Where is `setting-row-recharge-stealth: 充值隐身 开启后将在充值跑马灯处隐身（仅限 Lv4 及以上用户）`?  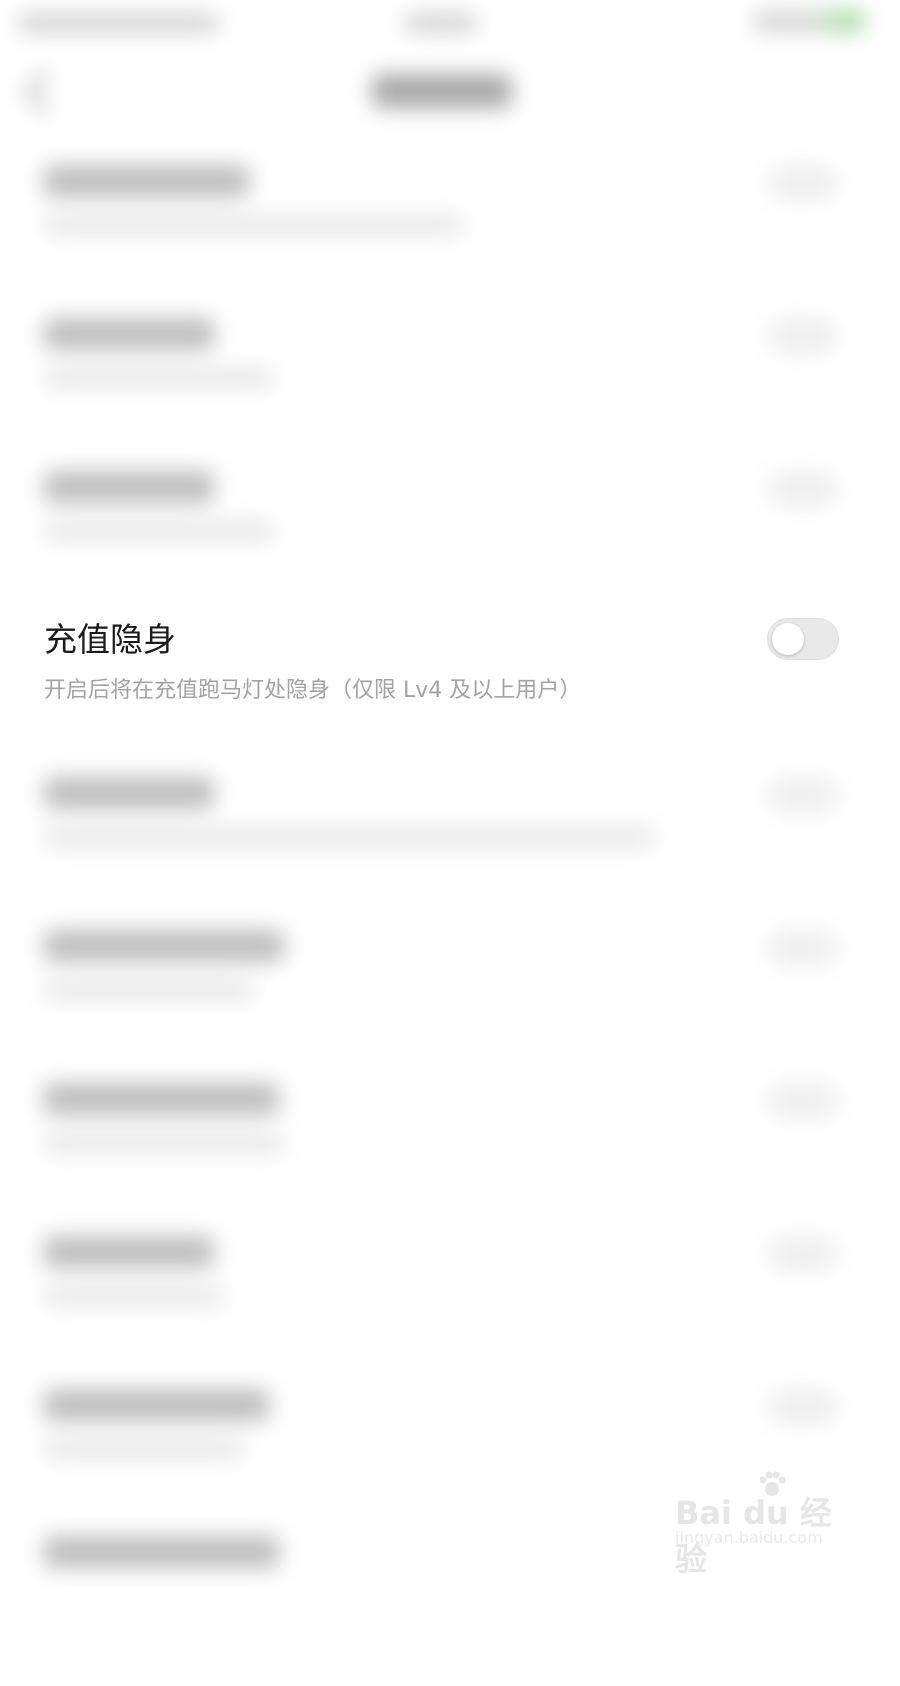
setting-row-recharge-stealth: 充值隐身 开启后将在充值跑马灯处隐身（仅限 Lv4 及以上用户） is located at coordinates (441, 665).